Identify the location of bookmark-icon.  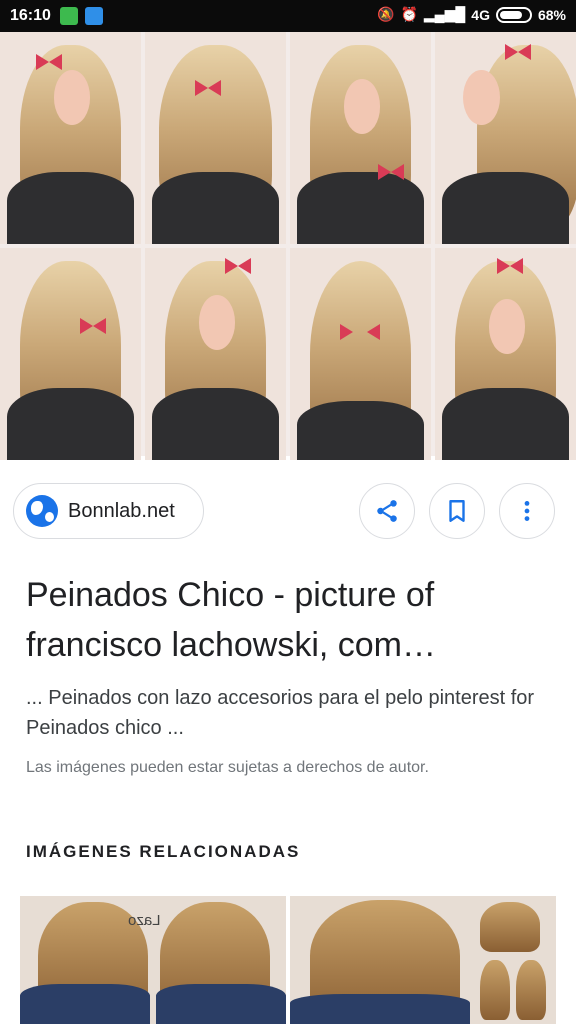
(457, 511).